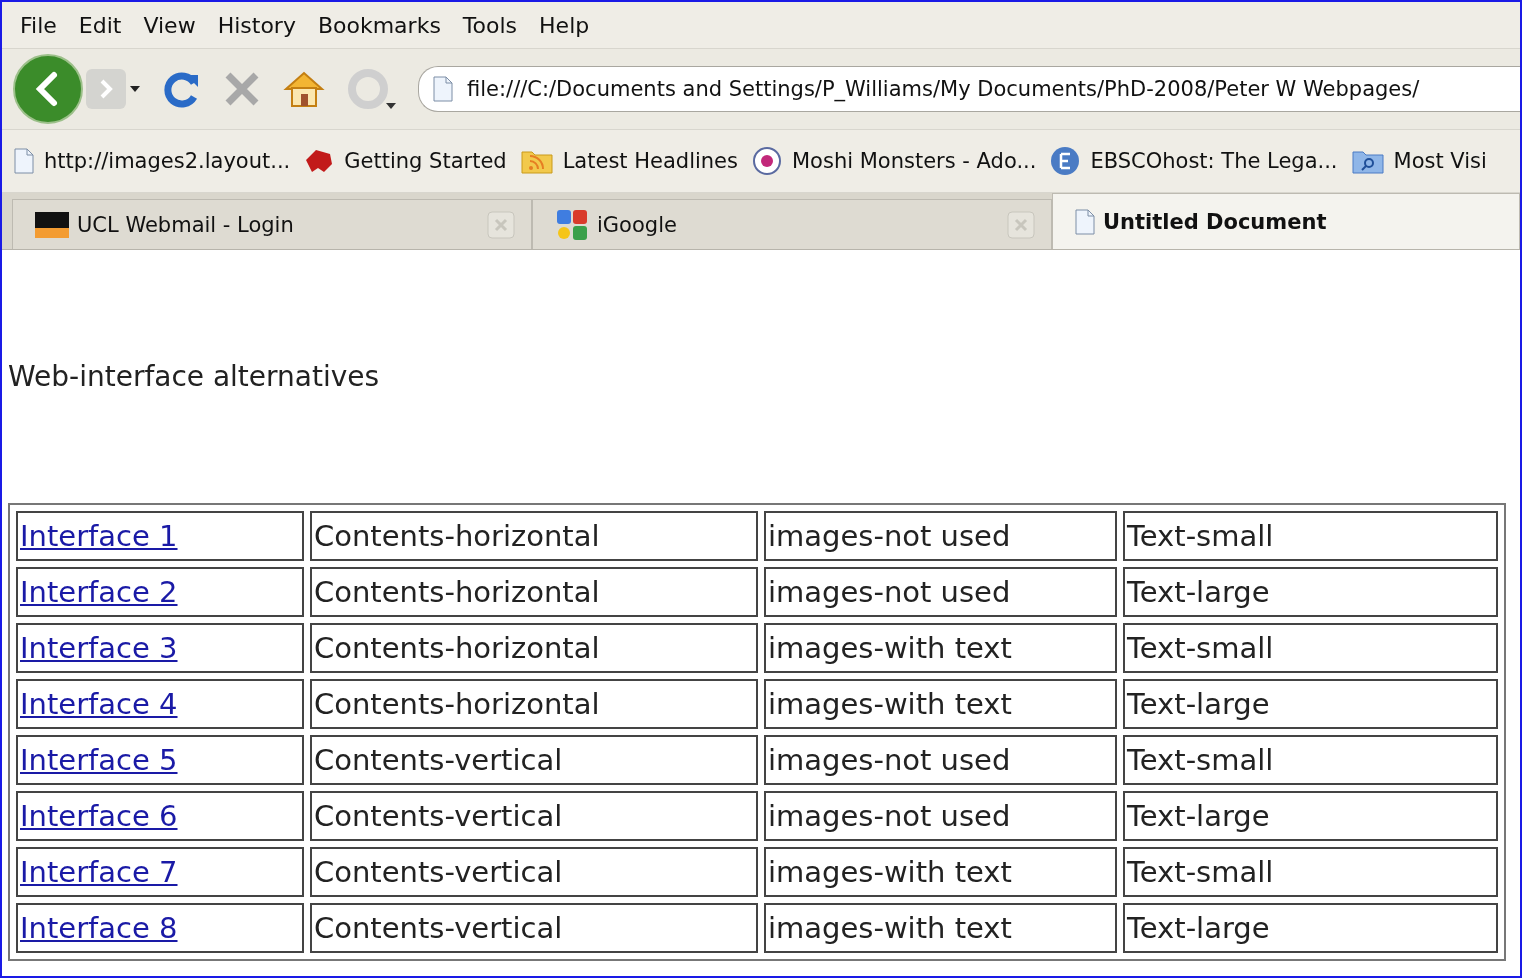 This screenshot has height=978, width=1522. I want to click on browser-tab: UCL Webmail - Login, so click(272, 224).